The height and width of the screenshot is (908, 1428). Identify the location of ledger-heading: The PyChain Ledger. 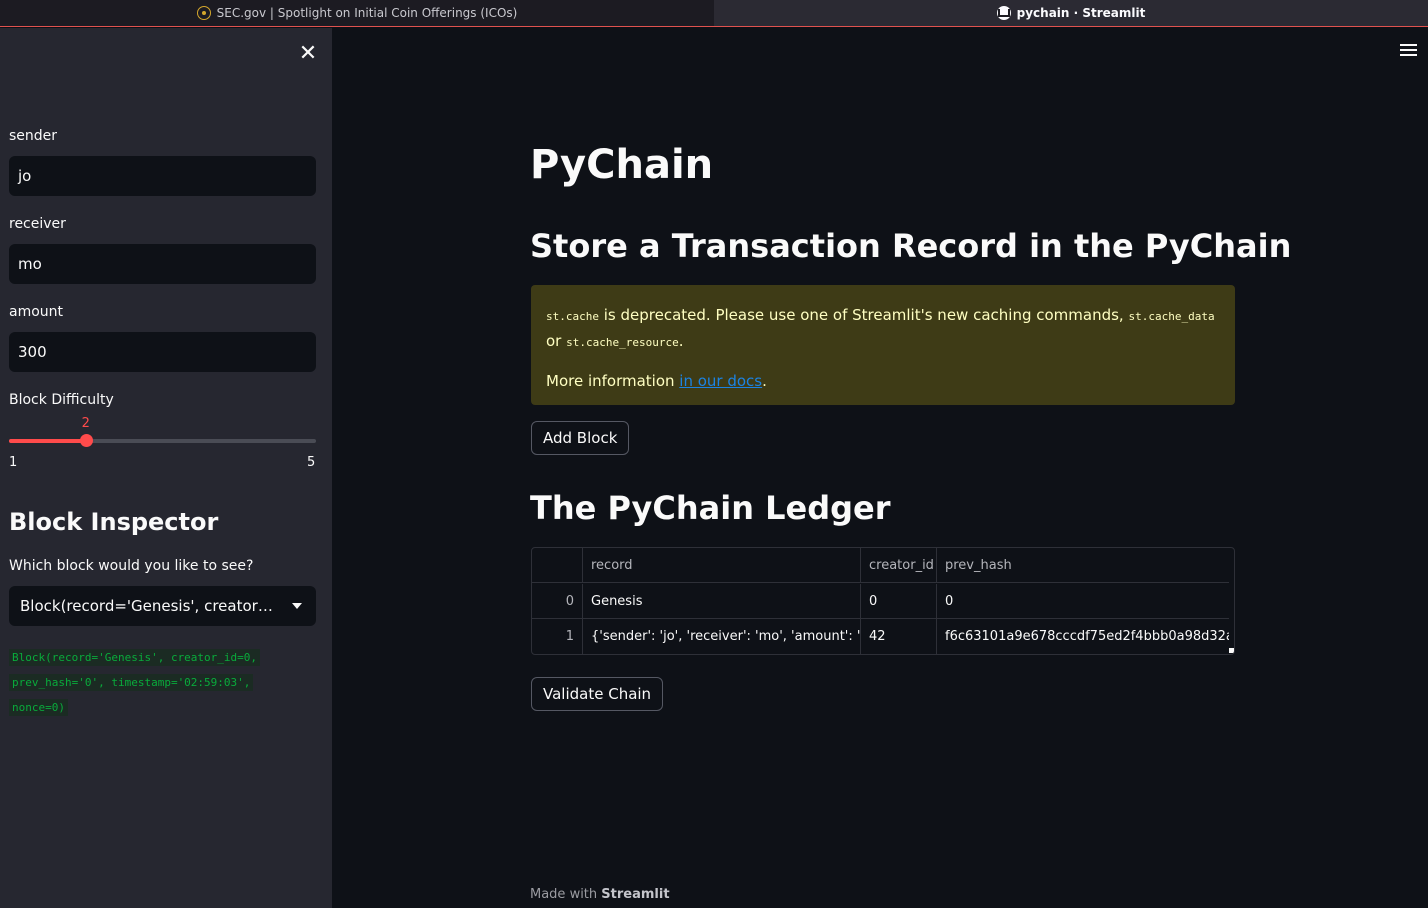
(710, 508).